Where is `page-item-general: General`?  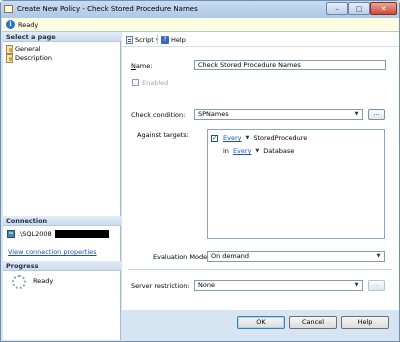
page-item-general: General is located at coordinates (23, 49).